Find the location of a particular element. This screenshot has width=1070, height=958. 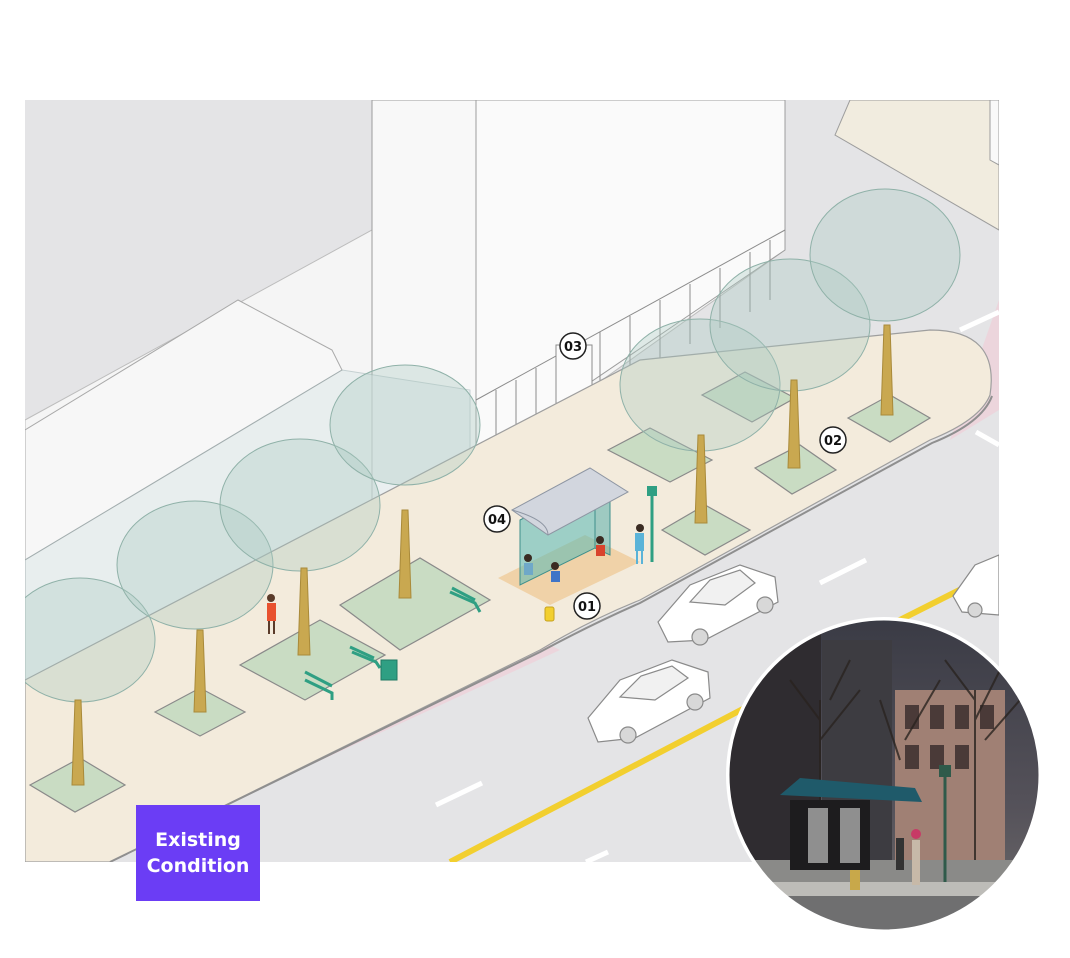

existing-condition-badge: Existing Condition is located at coordinates (198, 853).